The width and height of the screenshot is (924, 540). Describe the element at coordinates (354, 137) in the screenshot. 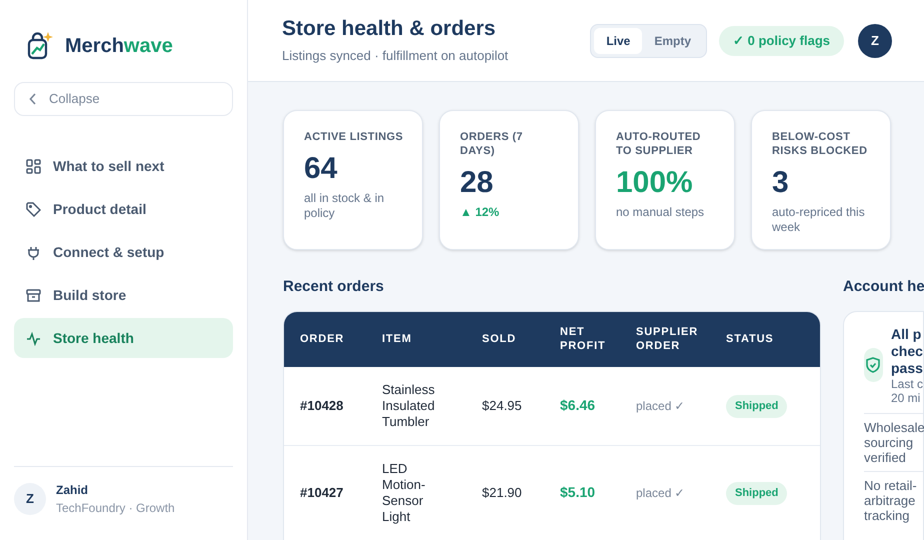

I see `stat-label: ACTIVE LISTINGS` at that location.